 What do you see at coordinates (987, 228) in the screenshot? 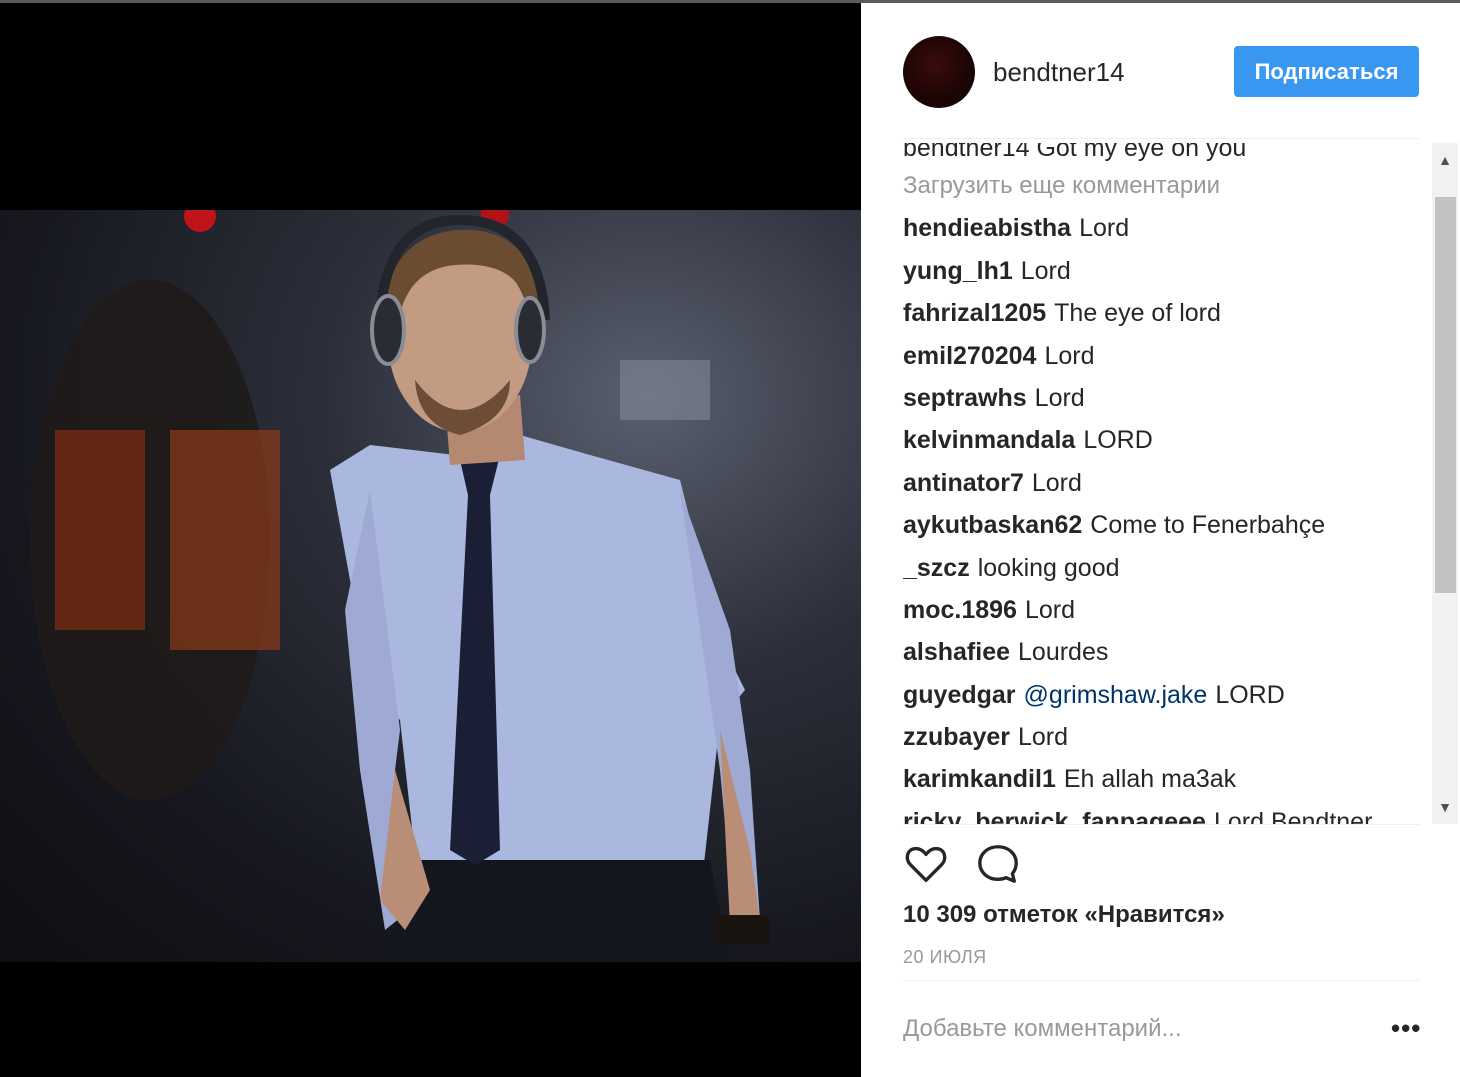
I see `comment-username: hendieabistha` at bounding box center [987, 228].